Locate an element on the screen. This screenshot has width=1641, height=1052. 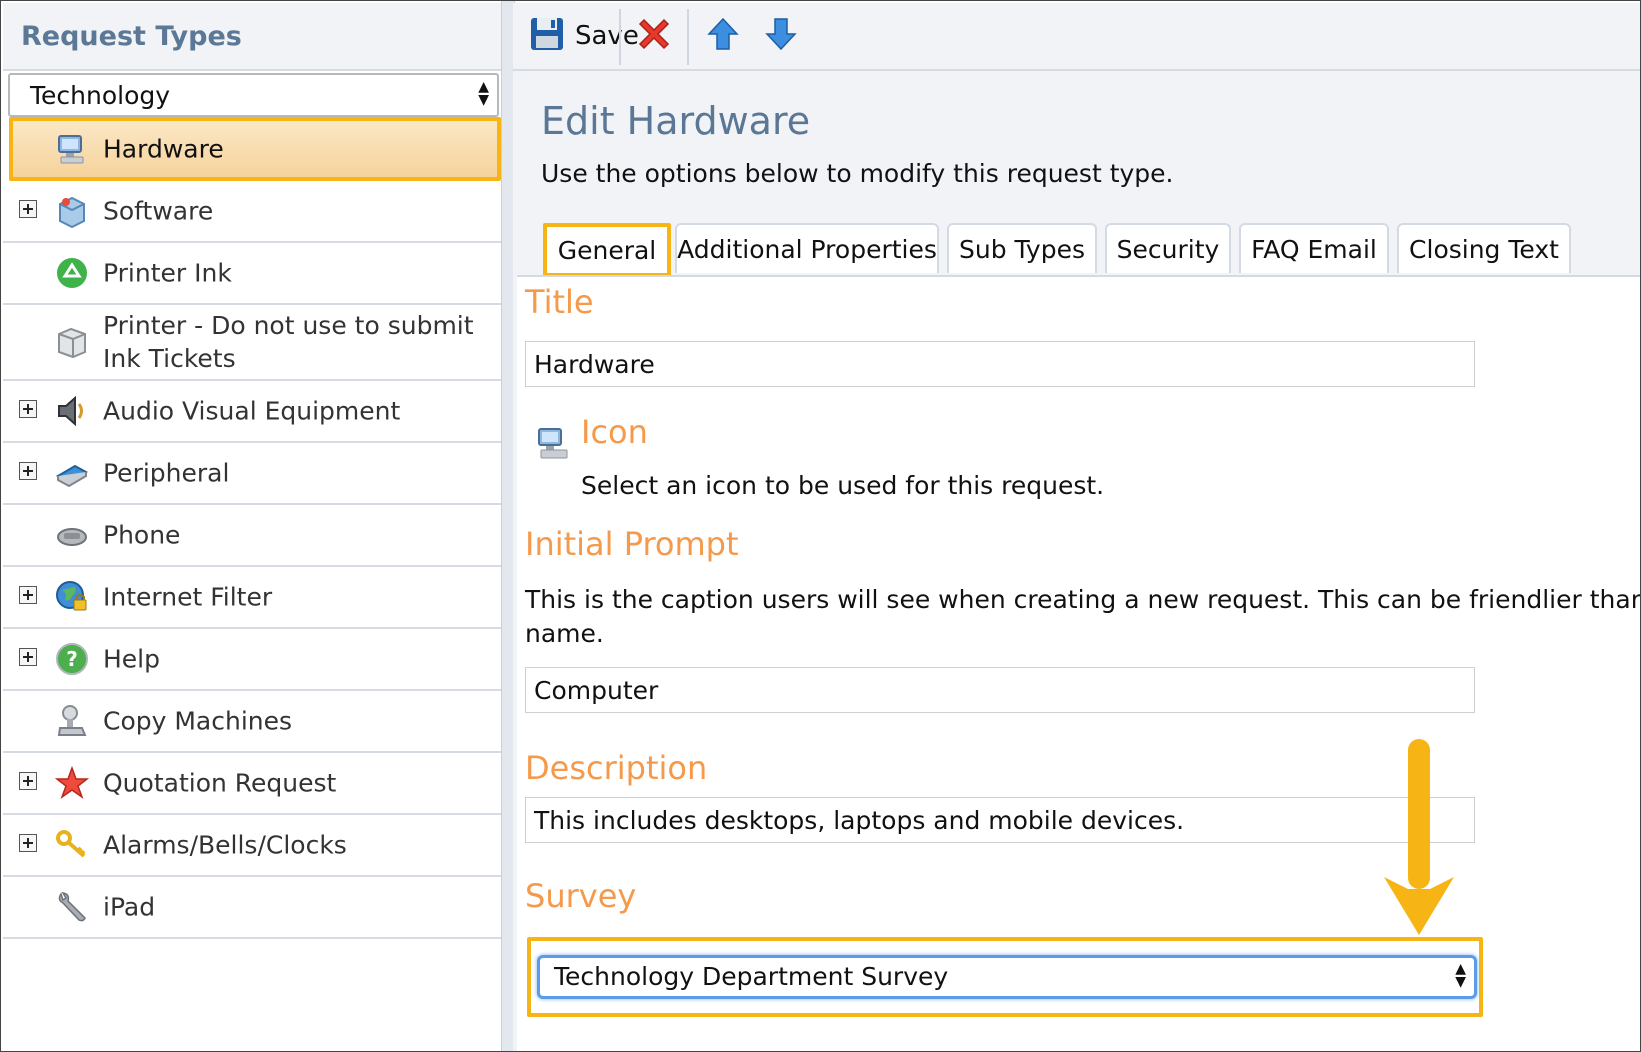
request-type-item-help: ? Help is located at coordinates (253, 660).